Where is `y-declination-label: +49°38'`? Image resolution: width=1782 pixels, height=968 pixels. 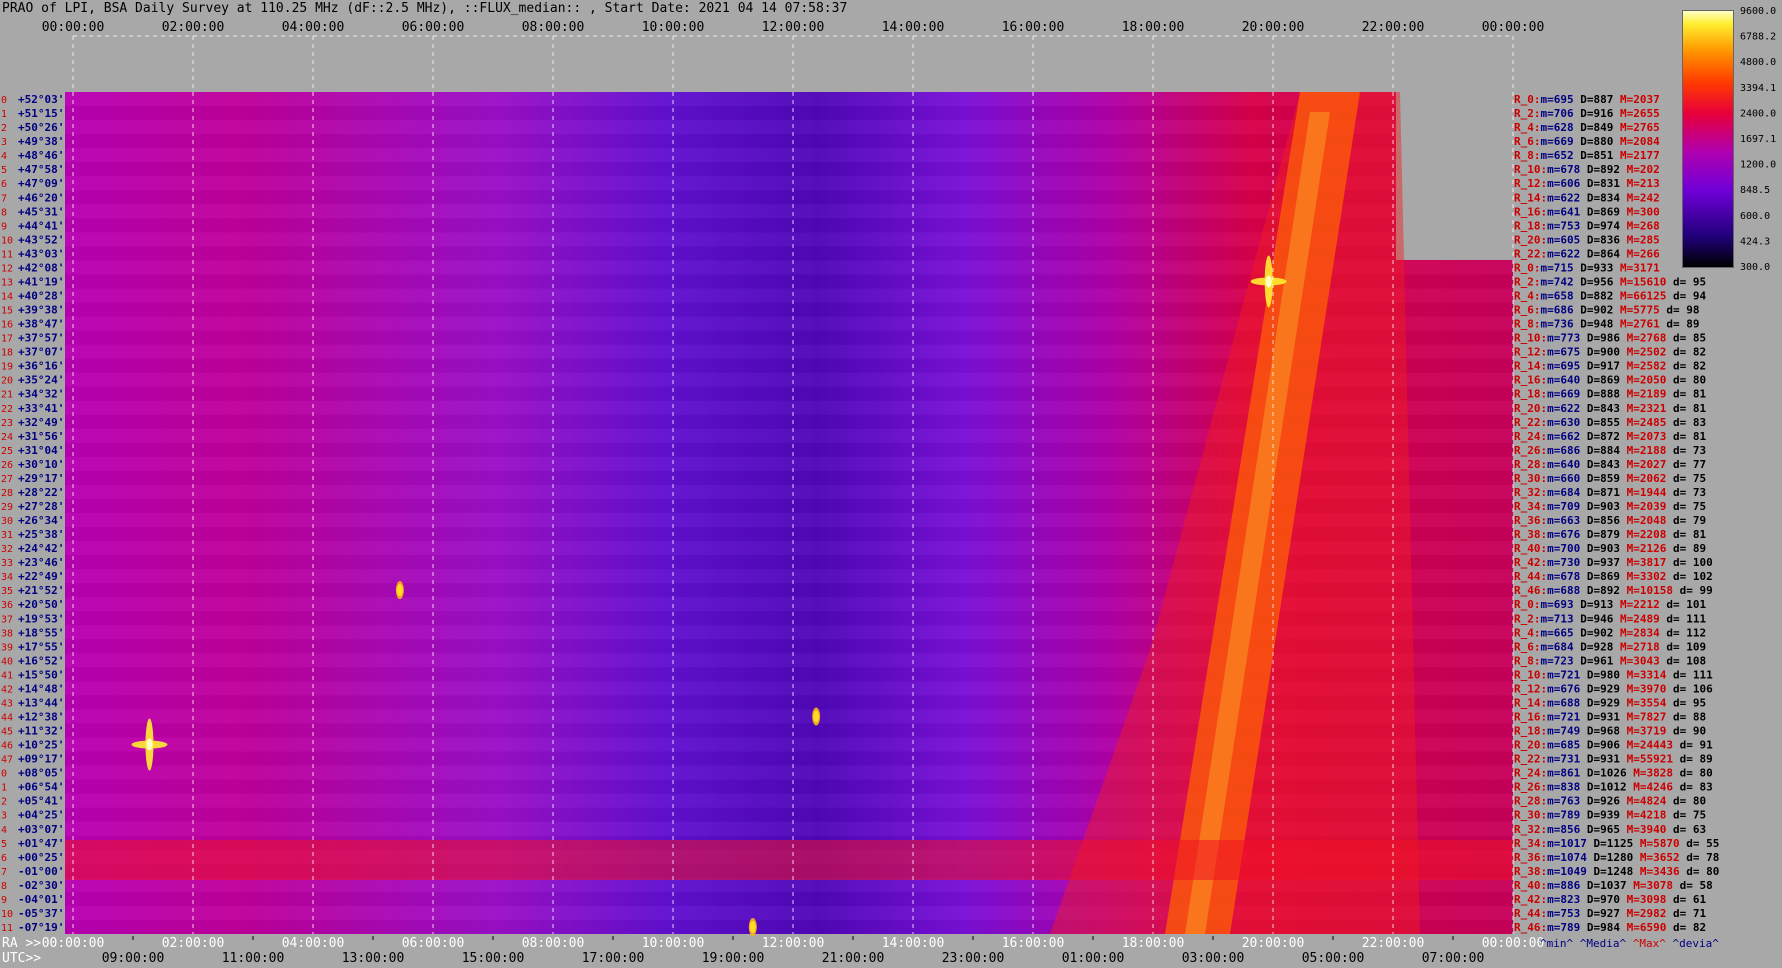 y-declination-label: +49°38' is located at coordinates (41, 141).